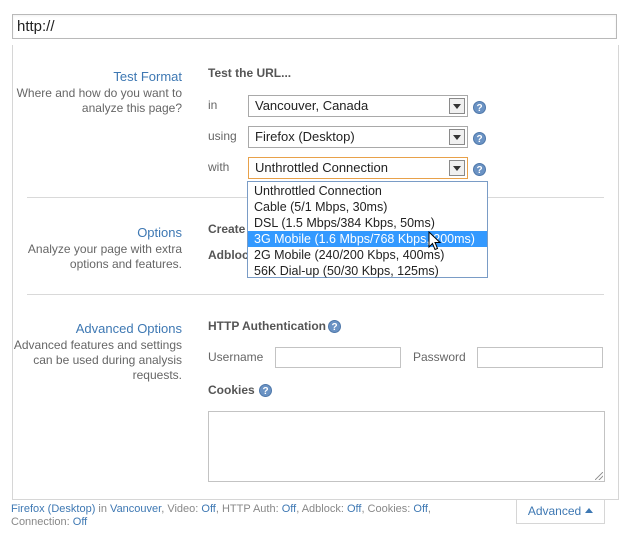  I want to click on cookies-textarea, so click(406, 446).